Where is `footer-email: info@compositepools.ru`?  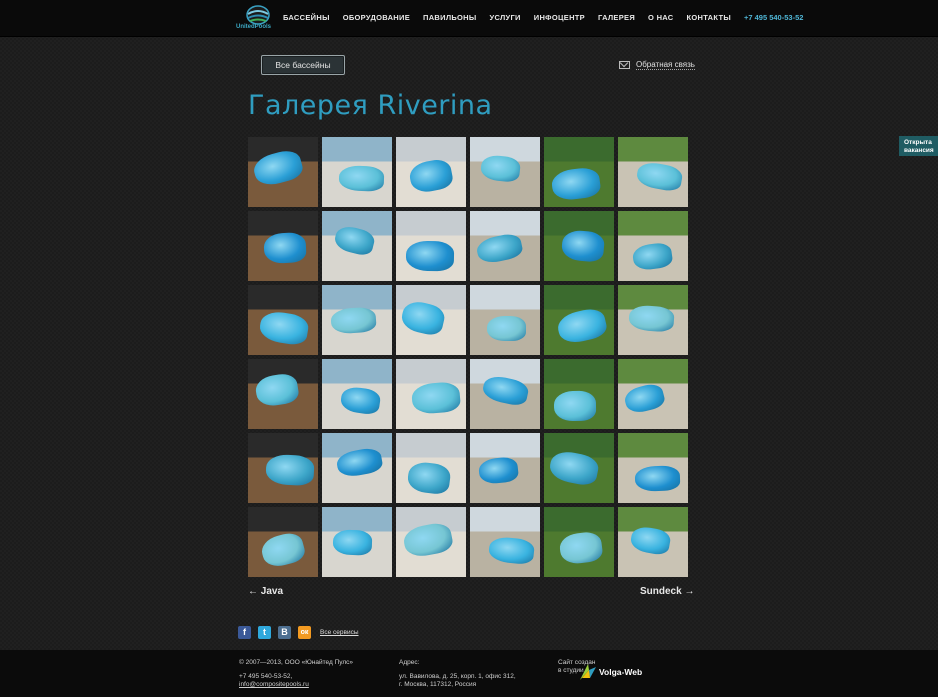
footer-email: info@compositepools.ru is located at coordinates (274, 685).